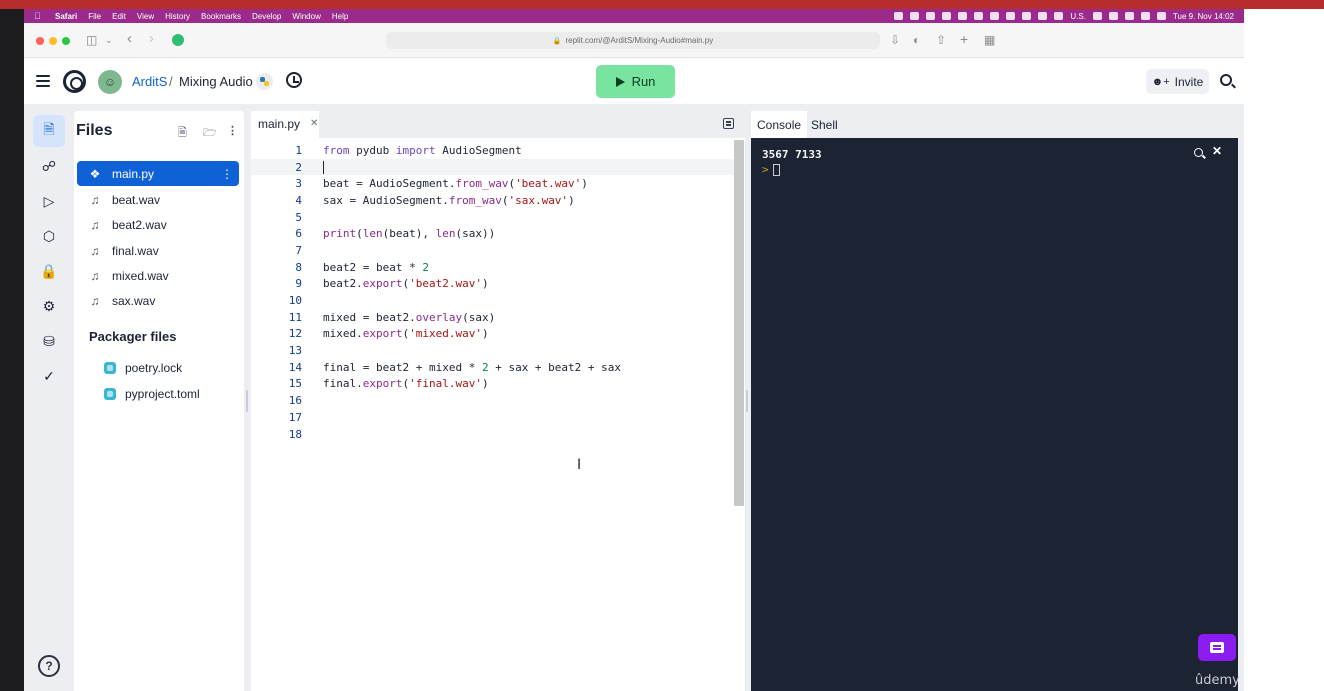 The width and height of the screenshot is (1324, 691). Describe the element at coordinates (264, 81) in the screenshot. I see `python-language-icon` at that location.